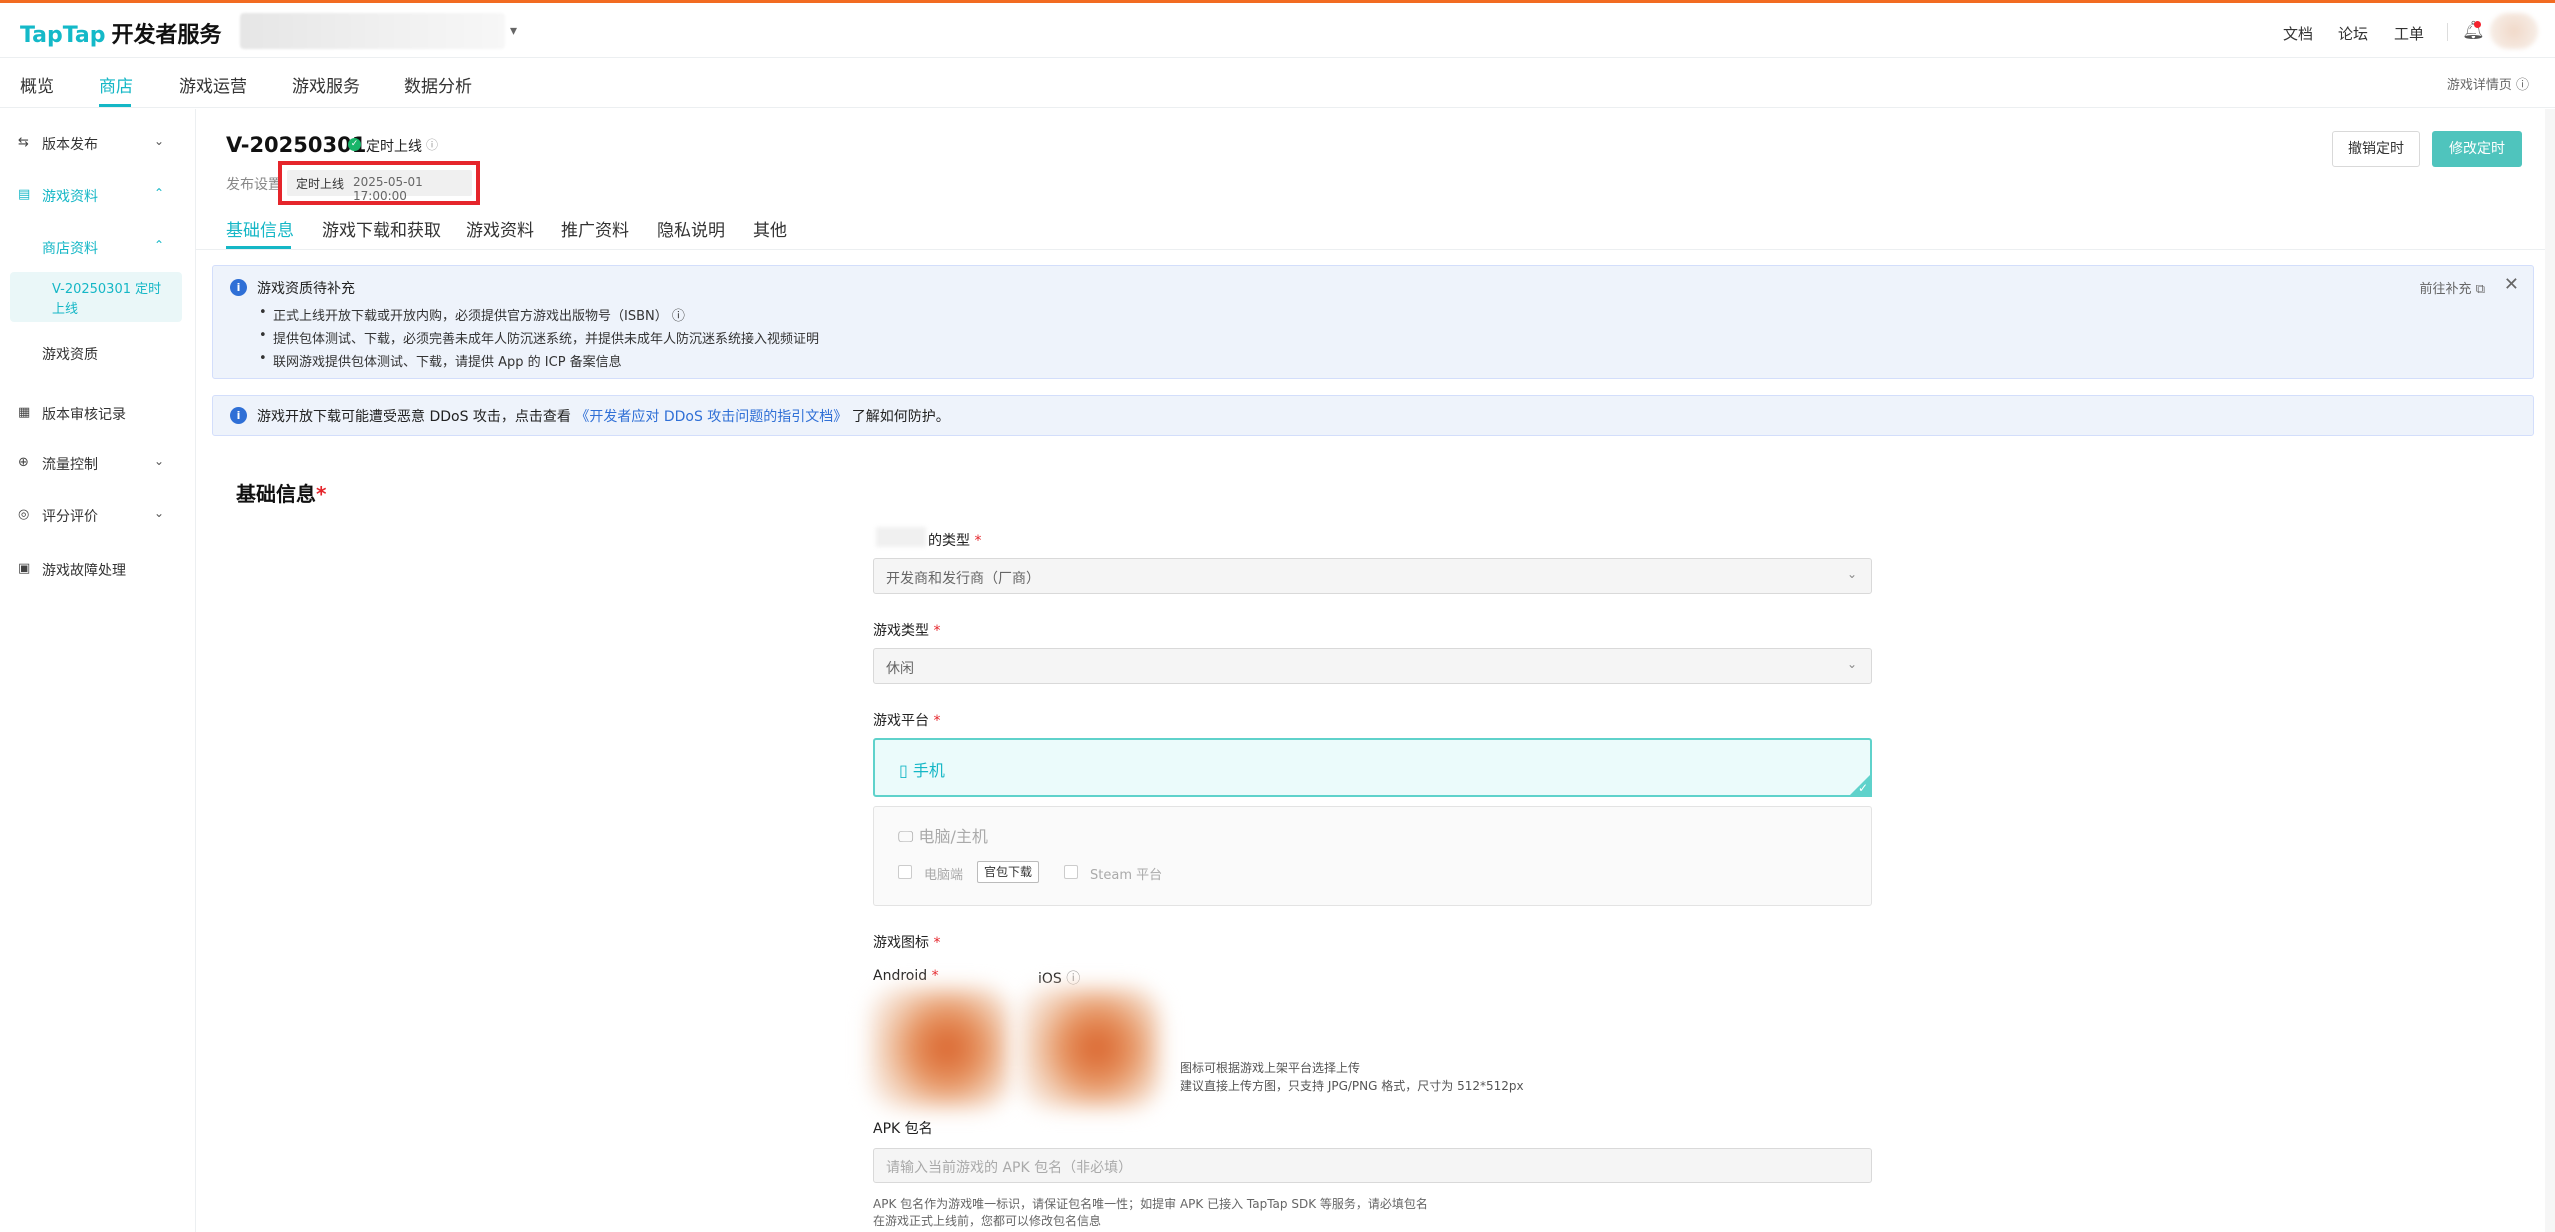 This screenshot has height=1232, width=2555. What do you see at coordinates (115, 105) in the screenshot?
I see `nav-active-indicator` at bounding box center [115, 105].